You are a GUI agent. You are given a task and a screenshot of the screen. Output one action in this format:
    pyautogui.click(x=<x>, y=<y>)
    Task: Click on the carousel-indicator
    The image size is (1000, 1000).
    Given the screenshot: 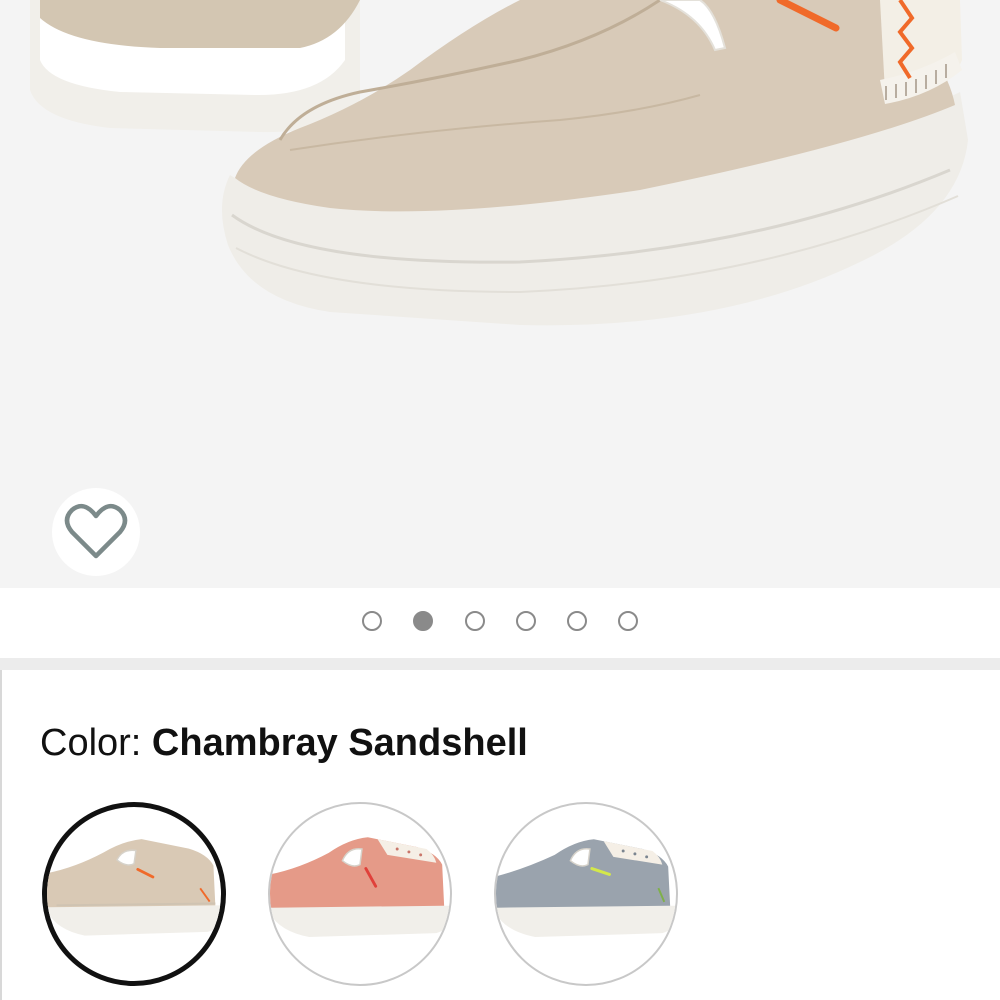 What is the action you would take?
    pyautogui.click(x=500, y=623)
    